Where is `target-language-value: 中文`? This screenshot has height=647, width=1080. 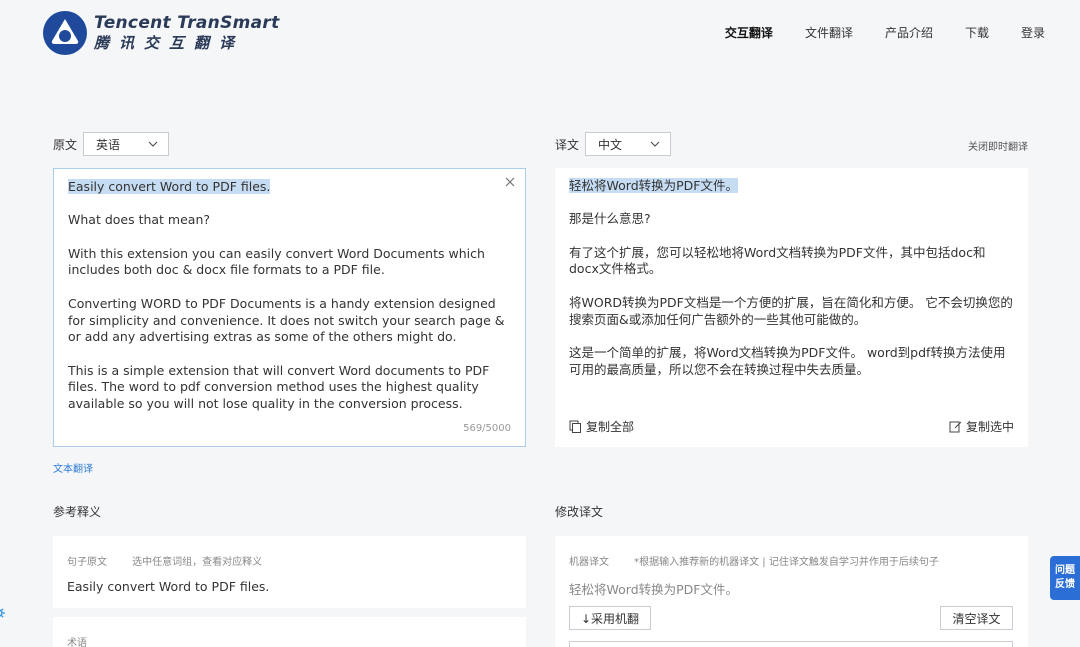
target-language-value: 中文 is located at coordinates (610, 144).